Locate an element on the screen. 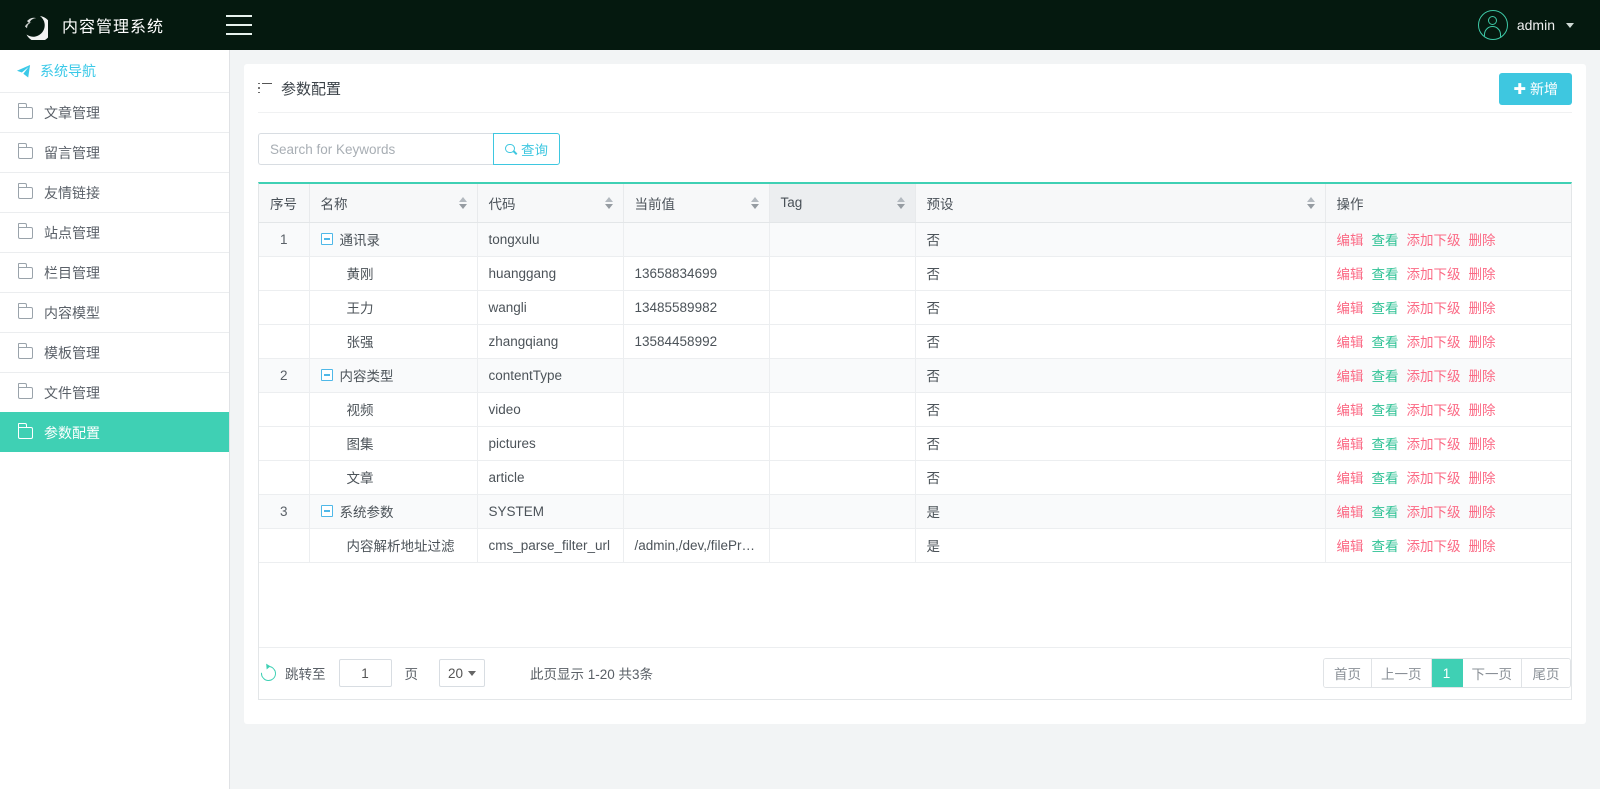 This screenshot has height=789, width=1600. sidebar-item-label: 参数配置 is located at coordinates (72, 432).